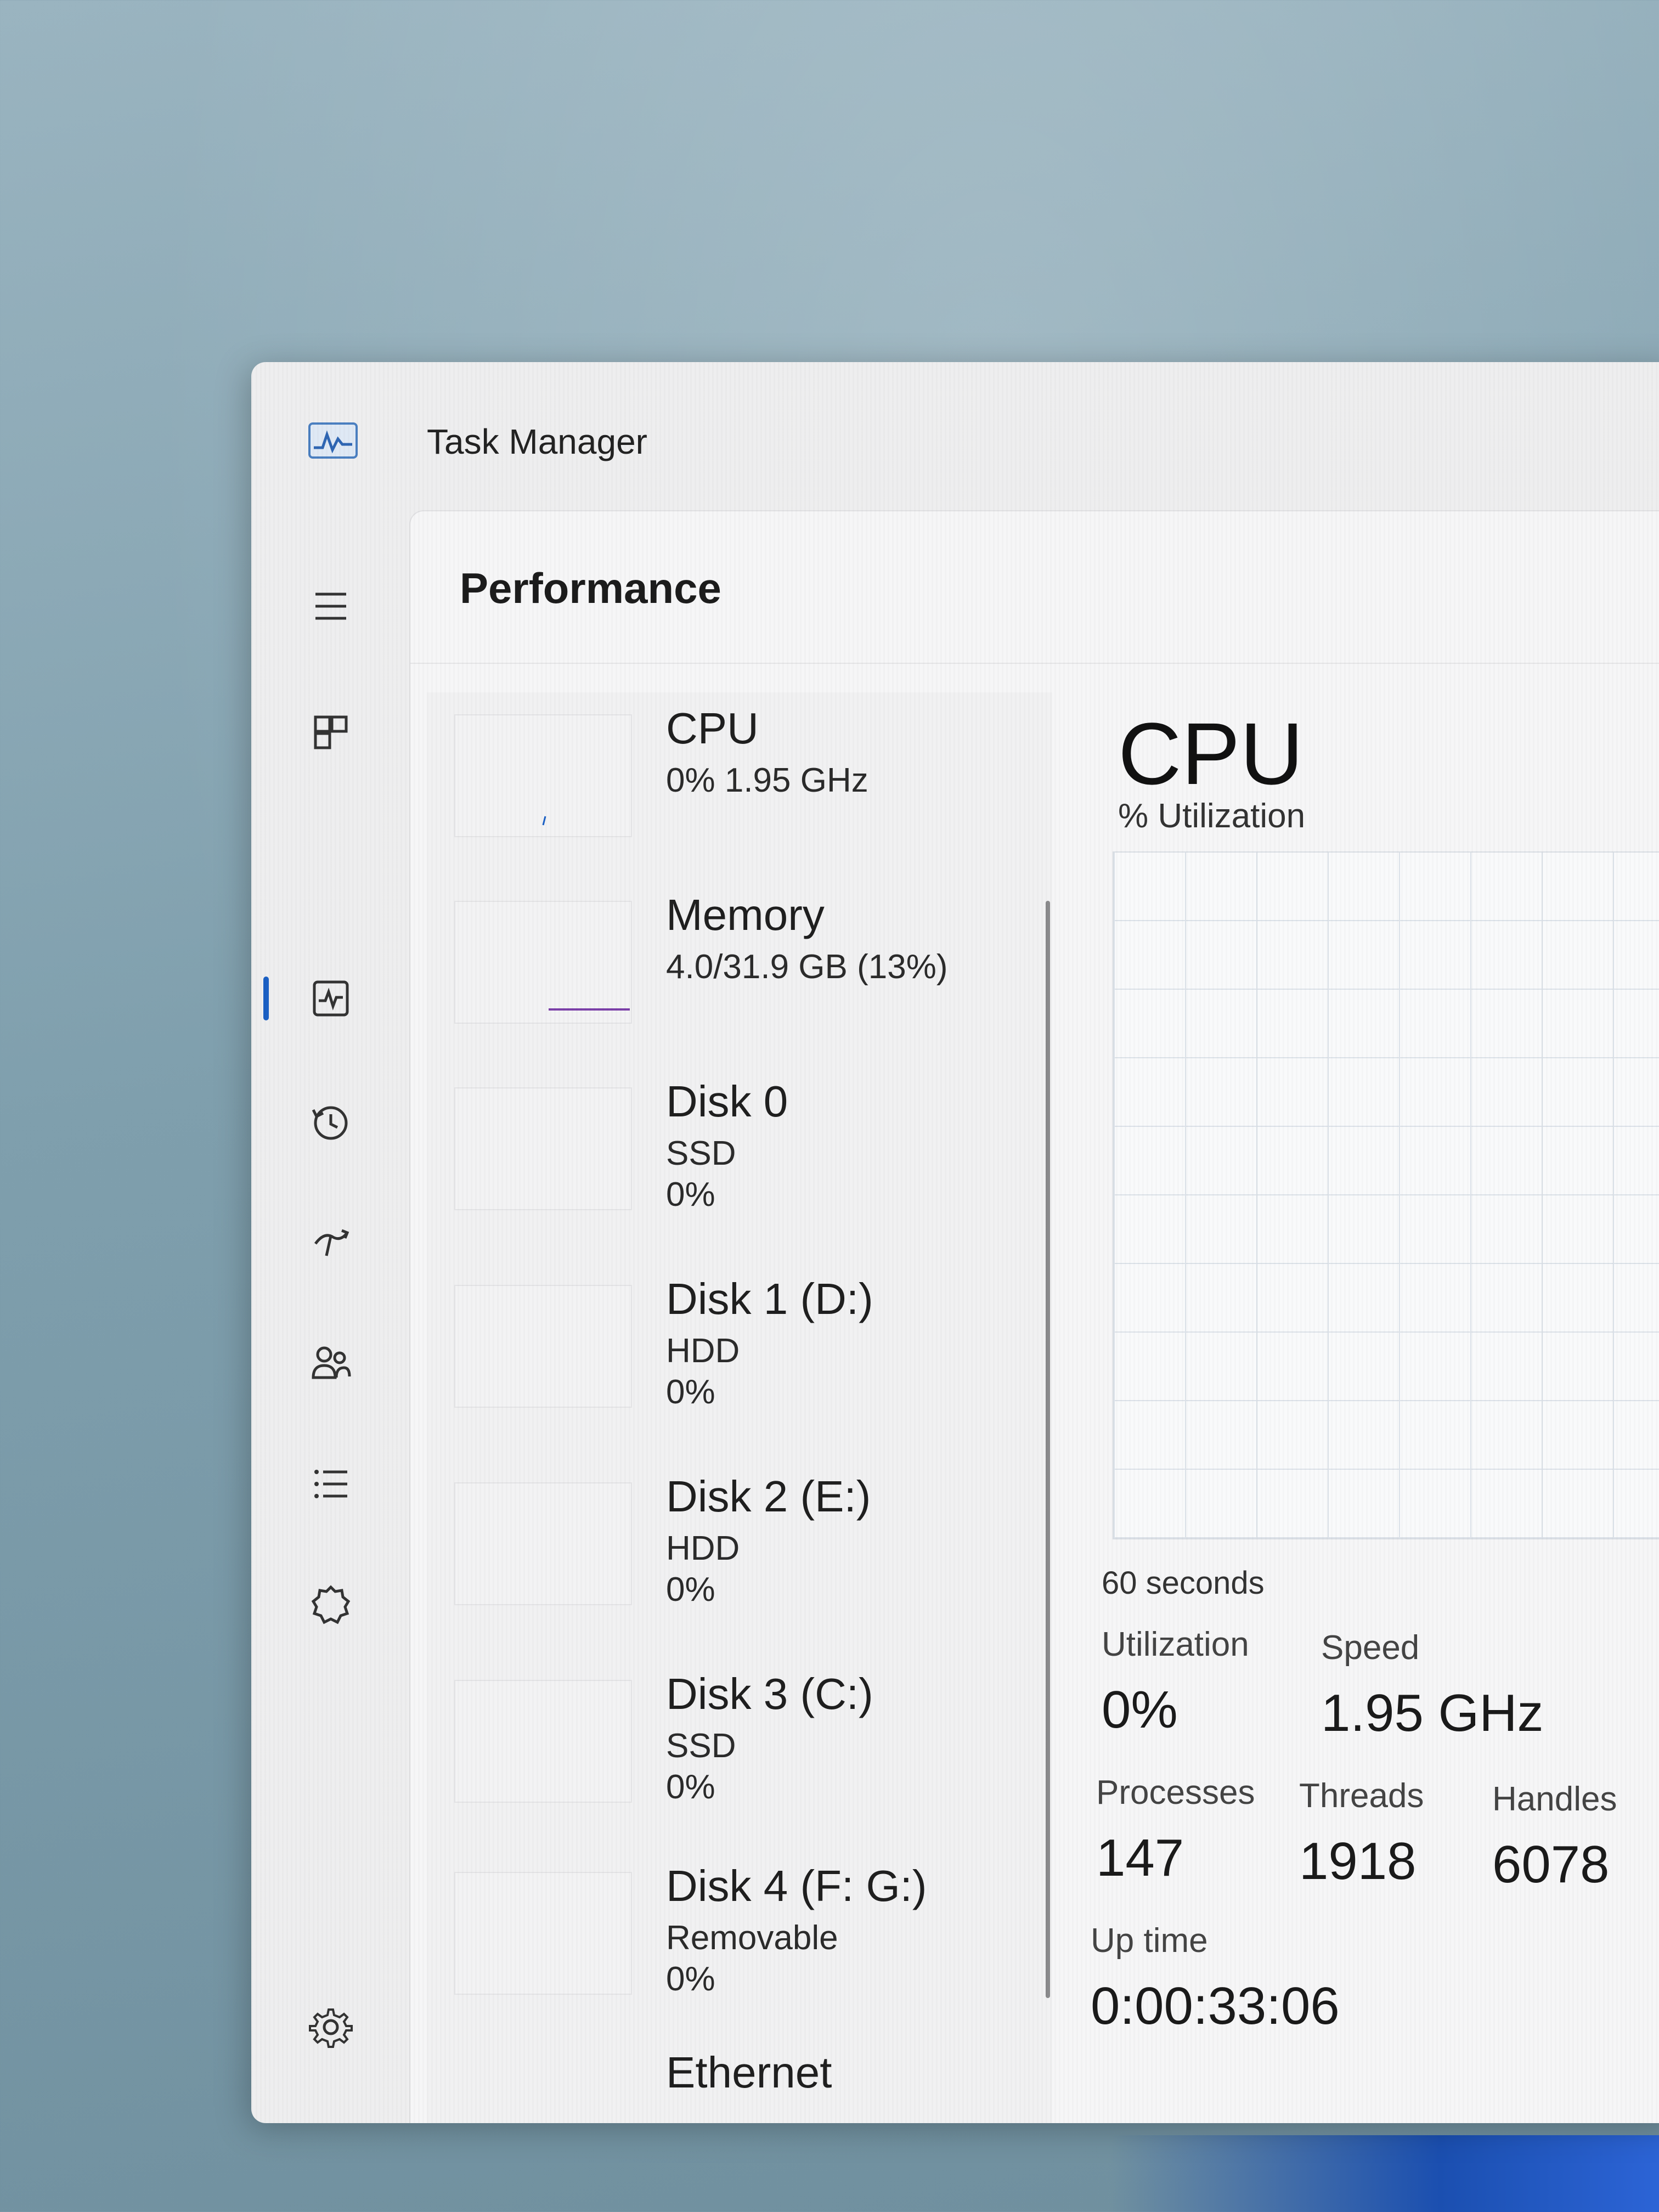 The height and width of the screenshot is (2212, 1659). What do you see at coordinates (768, 1496) in the screenshot?
I see `resource-name: Disk 2 (E:)` at bounding box center [768, 1496].